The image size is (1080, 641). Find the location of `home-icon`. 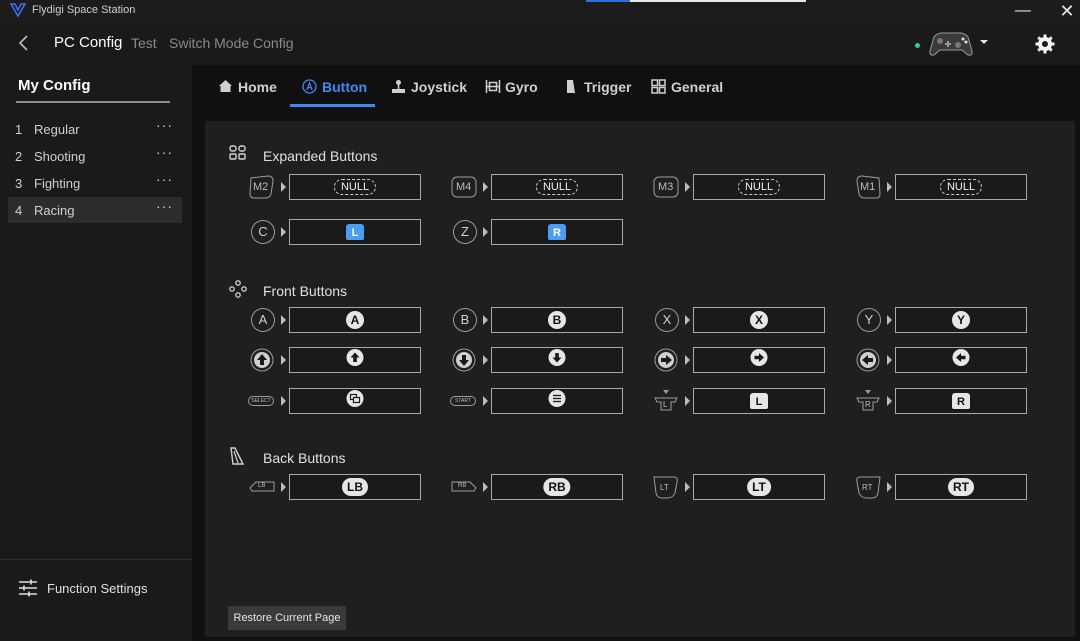

home-icon is located at coordinates (225, 86).